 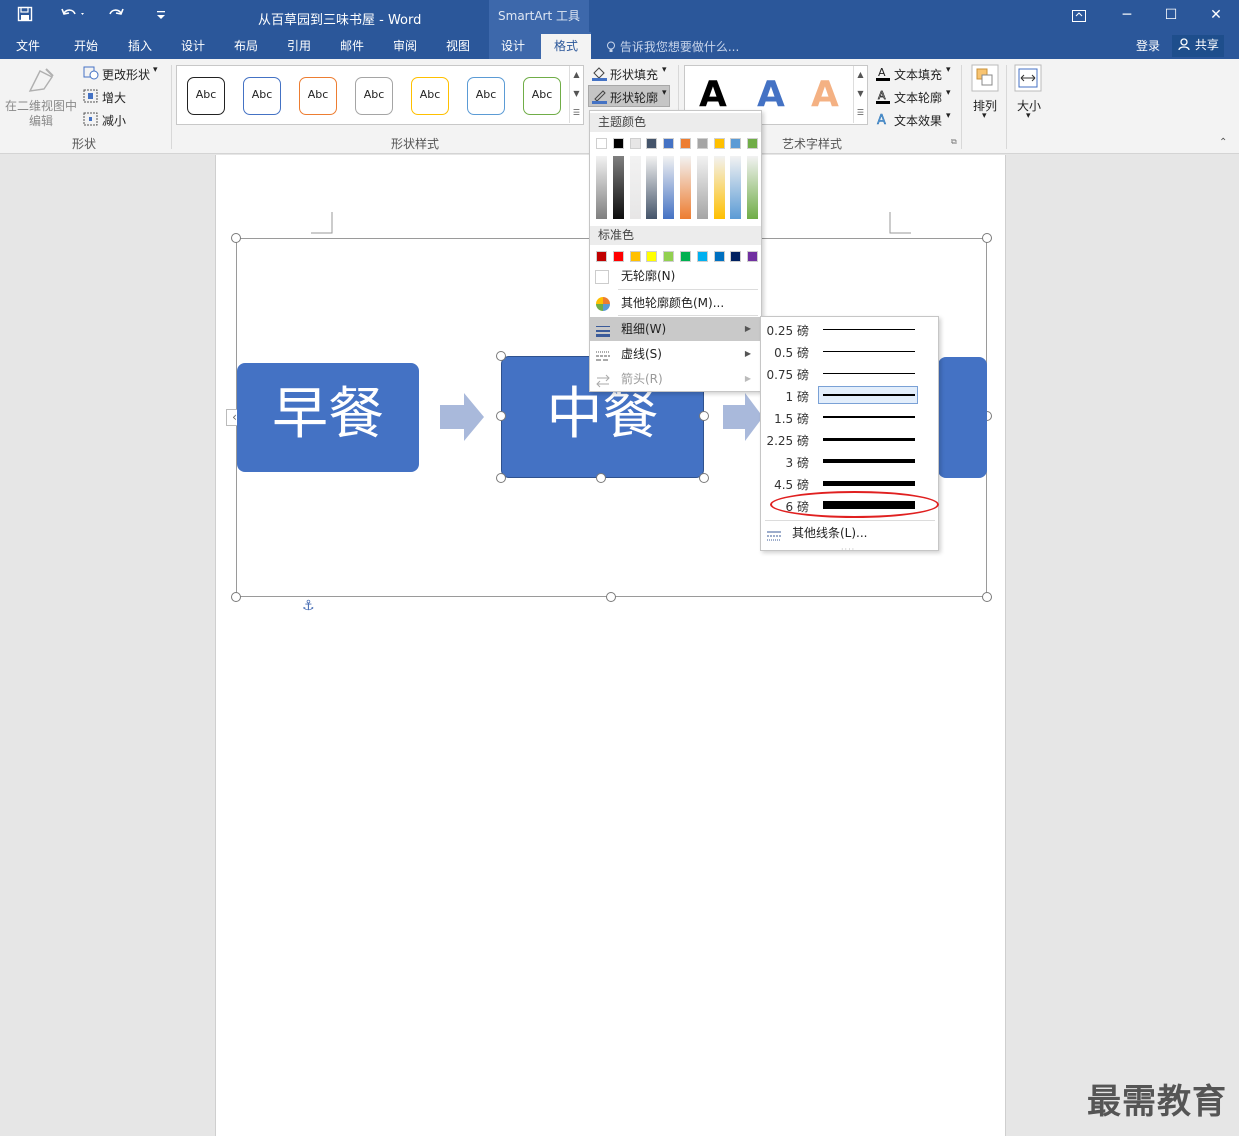 I want to click on save-icon, so click(x=25, y=16).